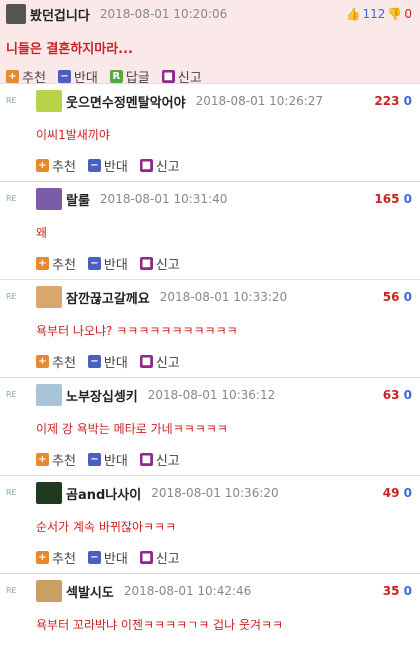  Describe the element at coordinates (108, 297) in the screenshot. I see `comment-author: 잠깐끊고갈께요` at that location.